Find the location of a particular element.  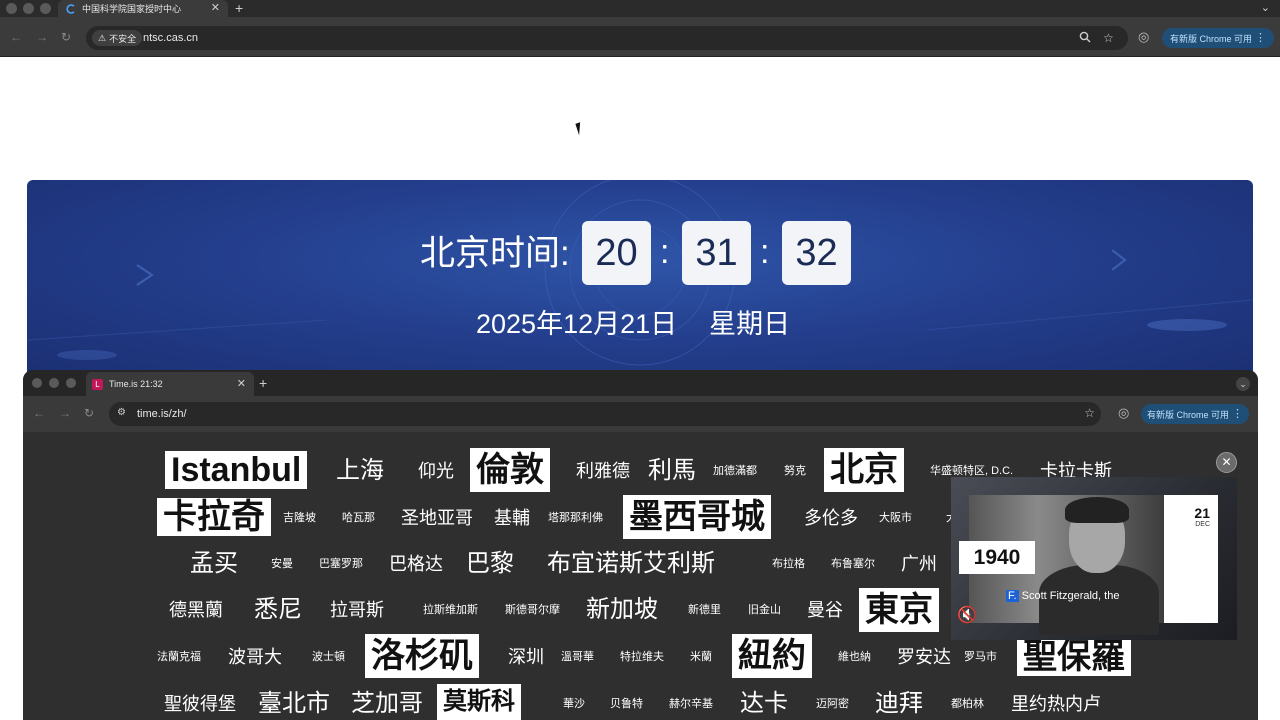

pip-close-icon: ✕ is located at coordinates (1226, 462).